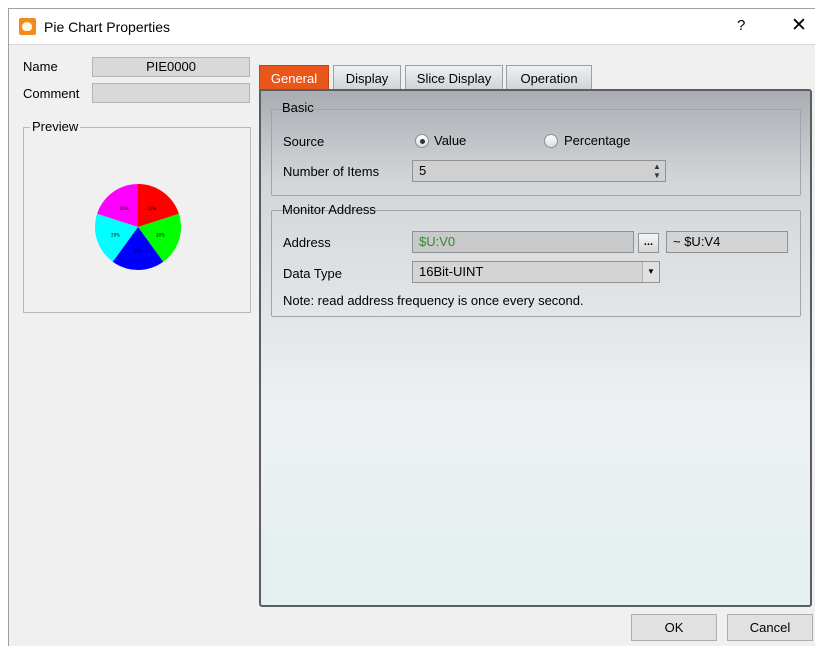  Describe the element at coordinates (549, 77) in the screenshot. I see `tab-operation: Operation` at that location.